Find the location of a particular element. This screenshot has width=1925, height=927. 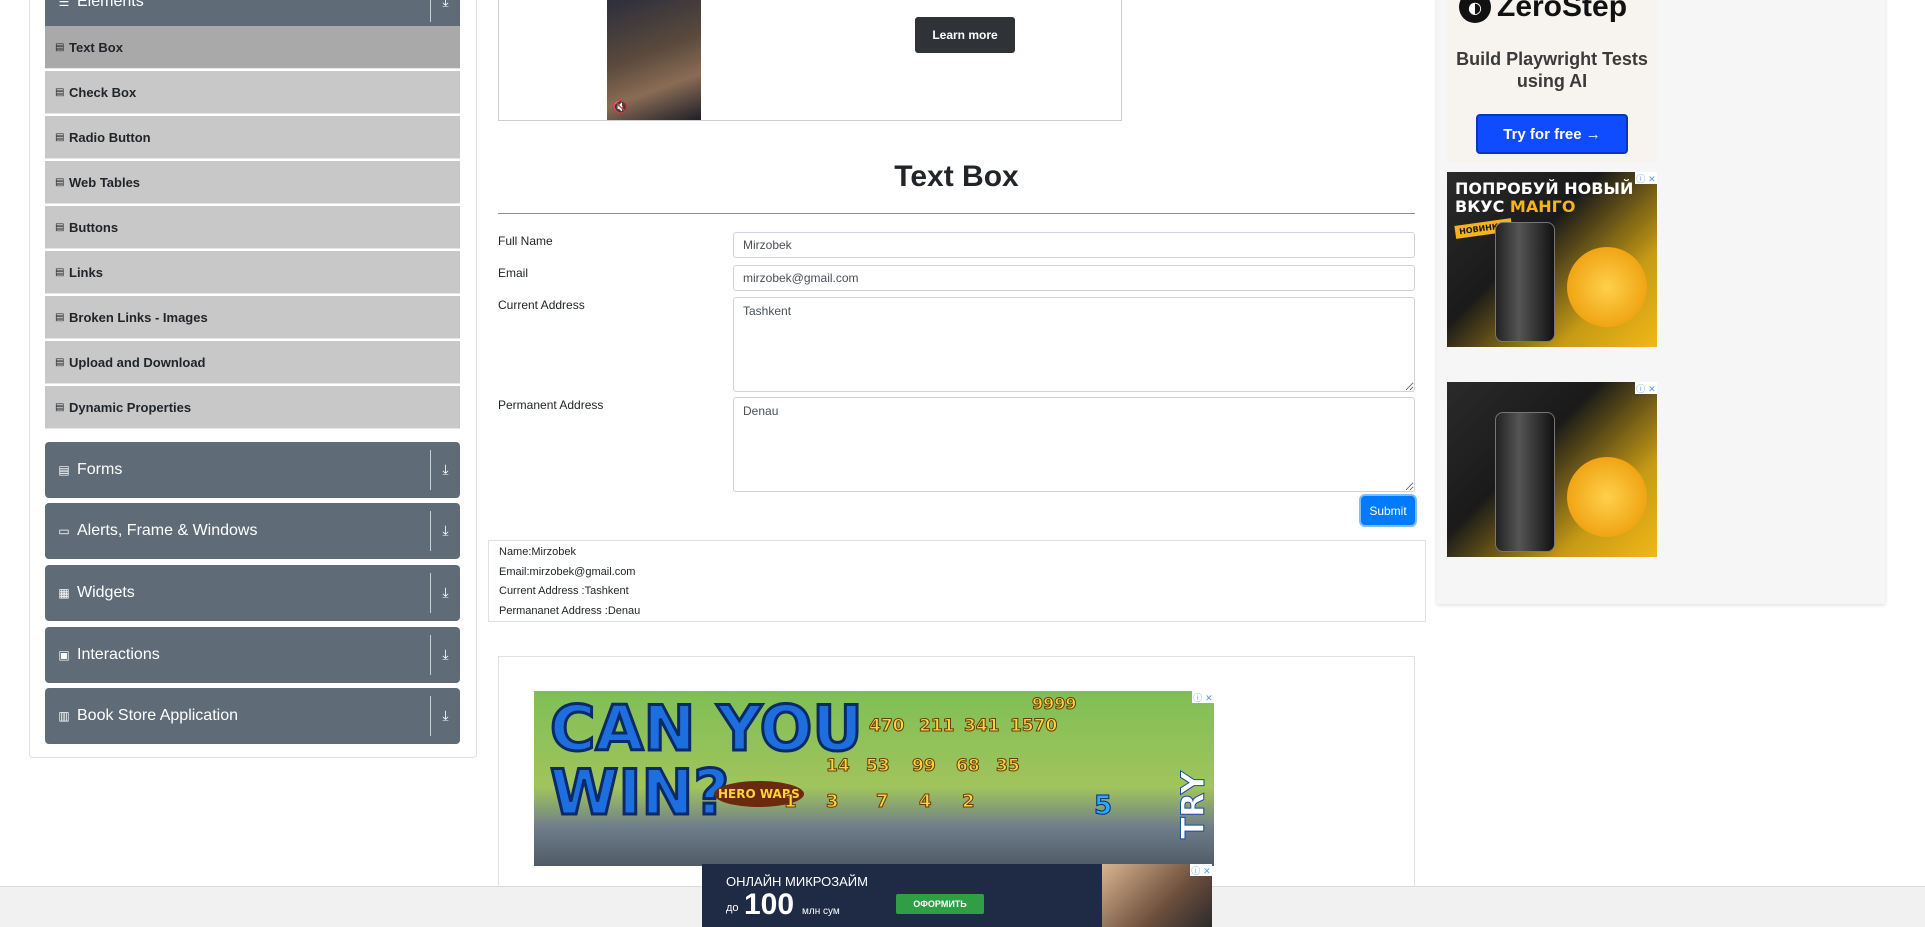

menu-item-label: Check Box is located at coordinates (103, 92).